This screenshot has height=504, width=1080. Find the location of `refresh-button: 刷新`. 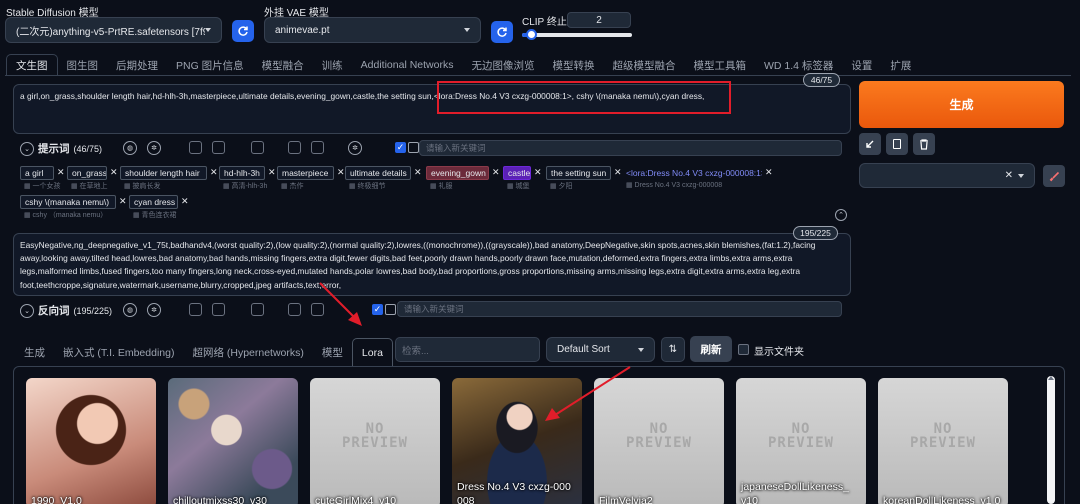

refresh-button: 刷新 is located at coordinates (711, 349).